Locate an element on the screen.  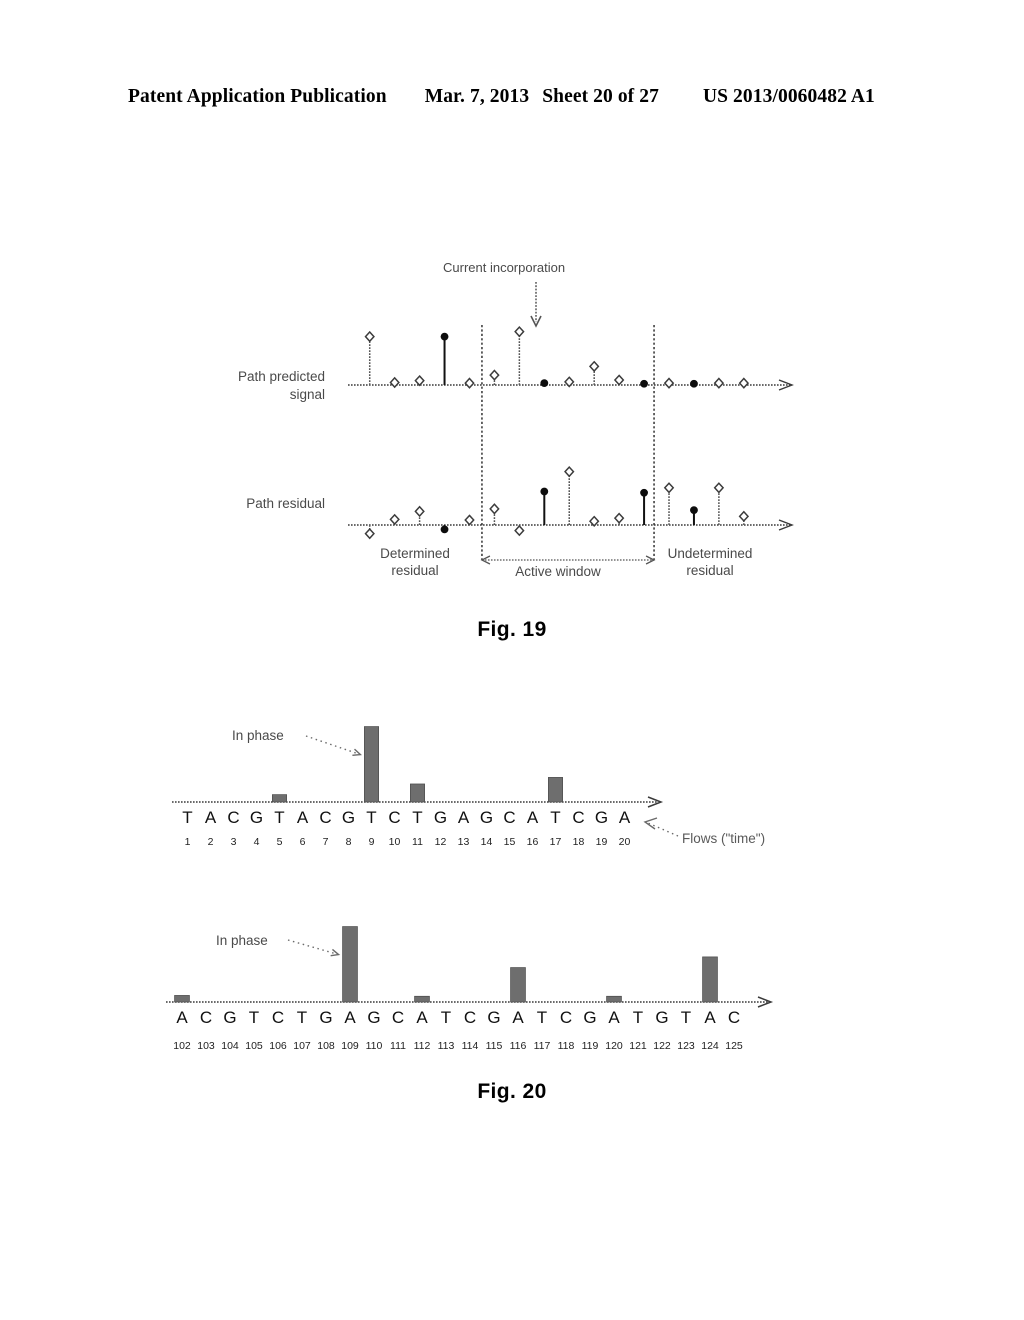
flow-number: 122 is located at coordinates (662, 1046).